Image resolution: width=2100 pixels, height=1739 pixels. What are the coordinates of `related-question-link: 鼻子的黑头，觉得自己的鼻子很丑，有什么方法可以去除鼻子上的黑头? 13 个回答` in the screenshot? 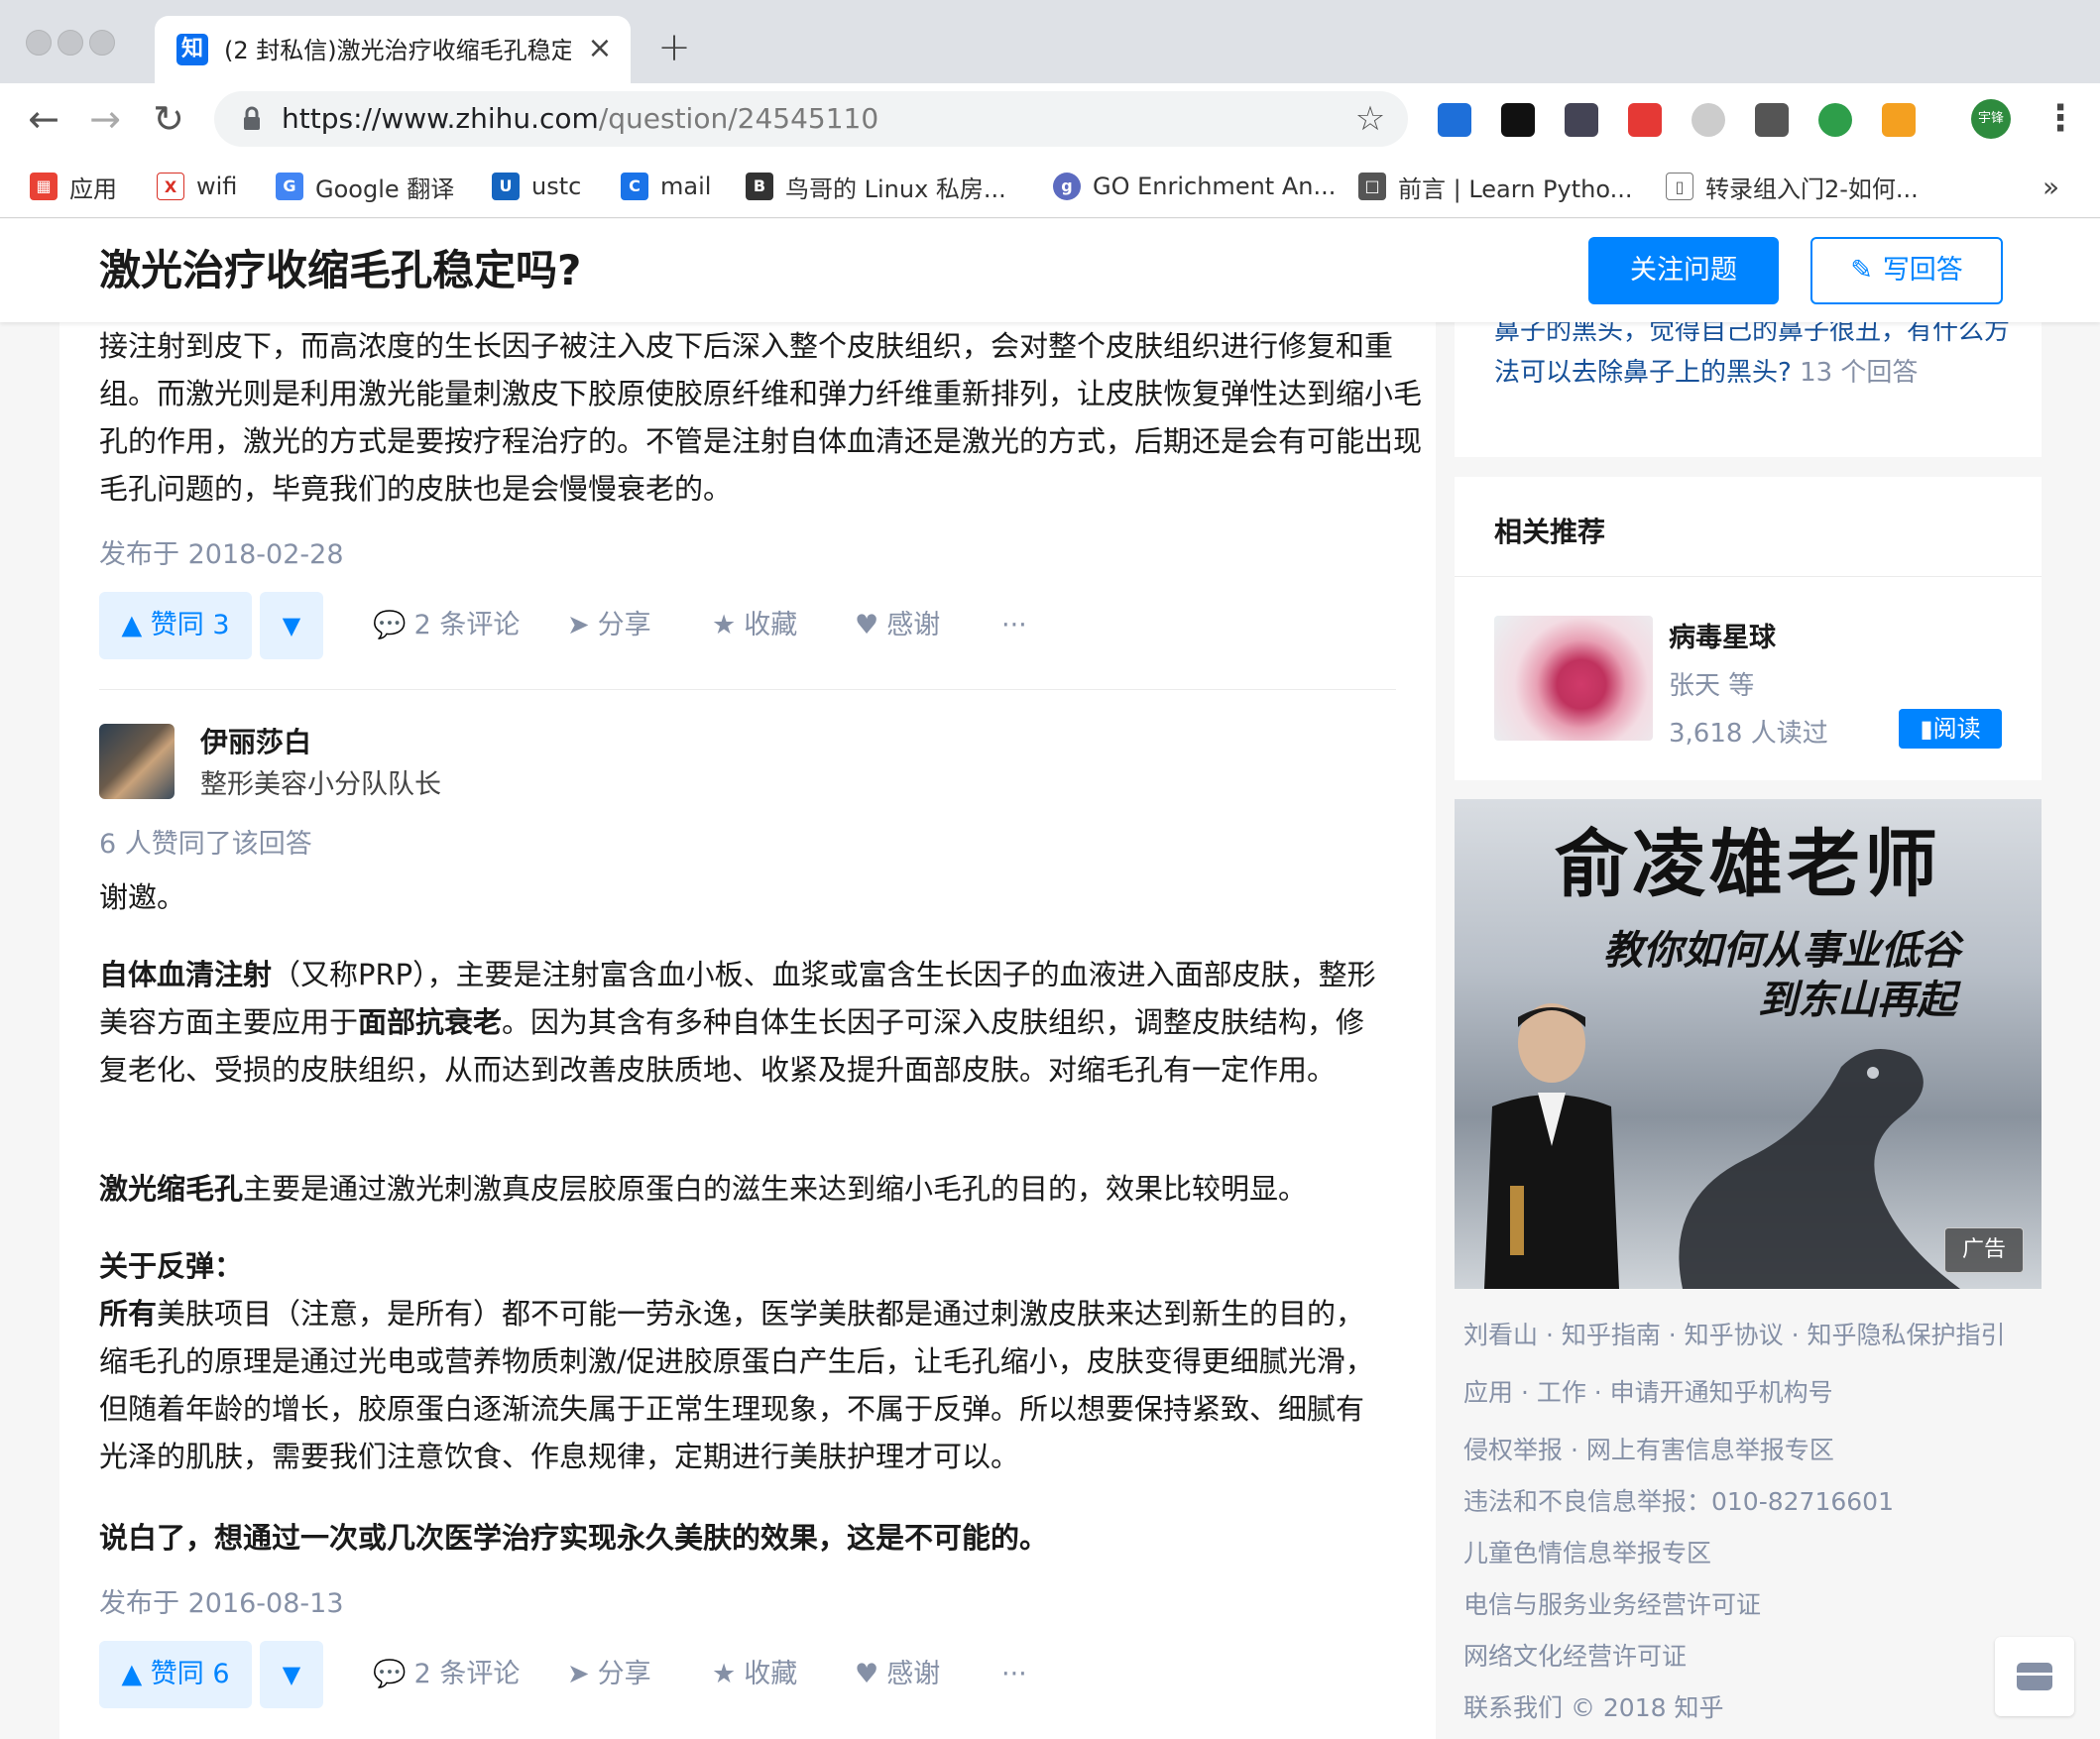 It's located at (1752, 352).